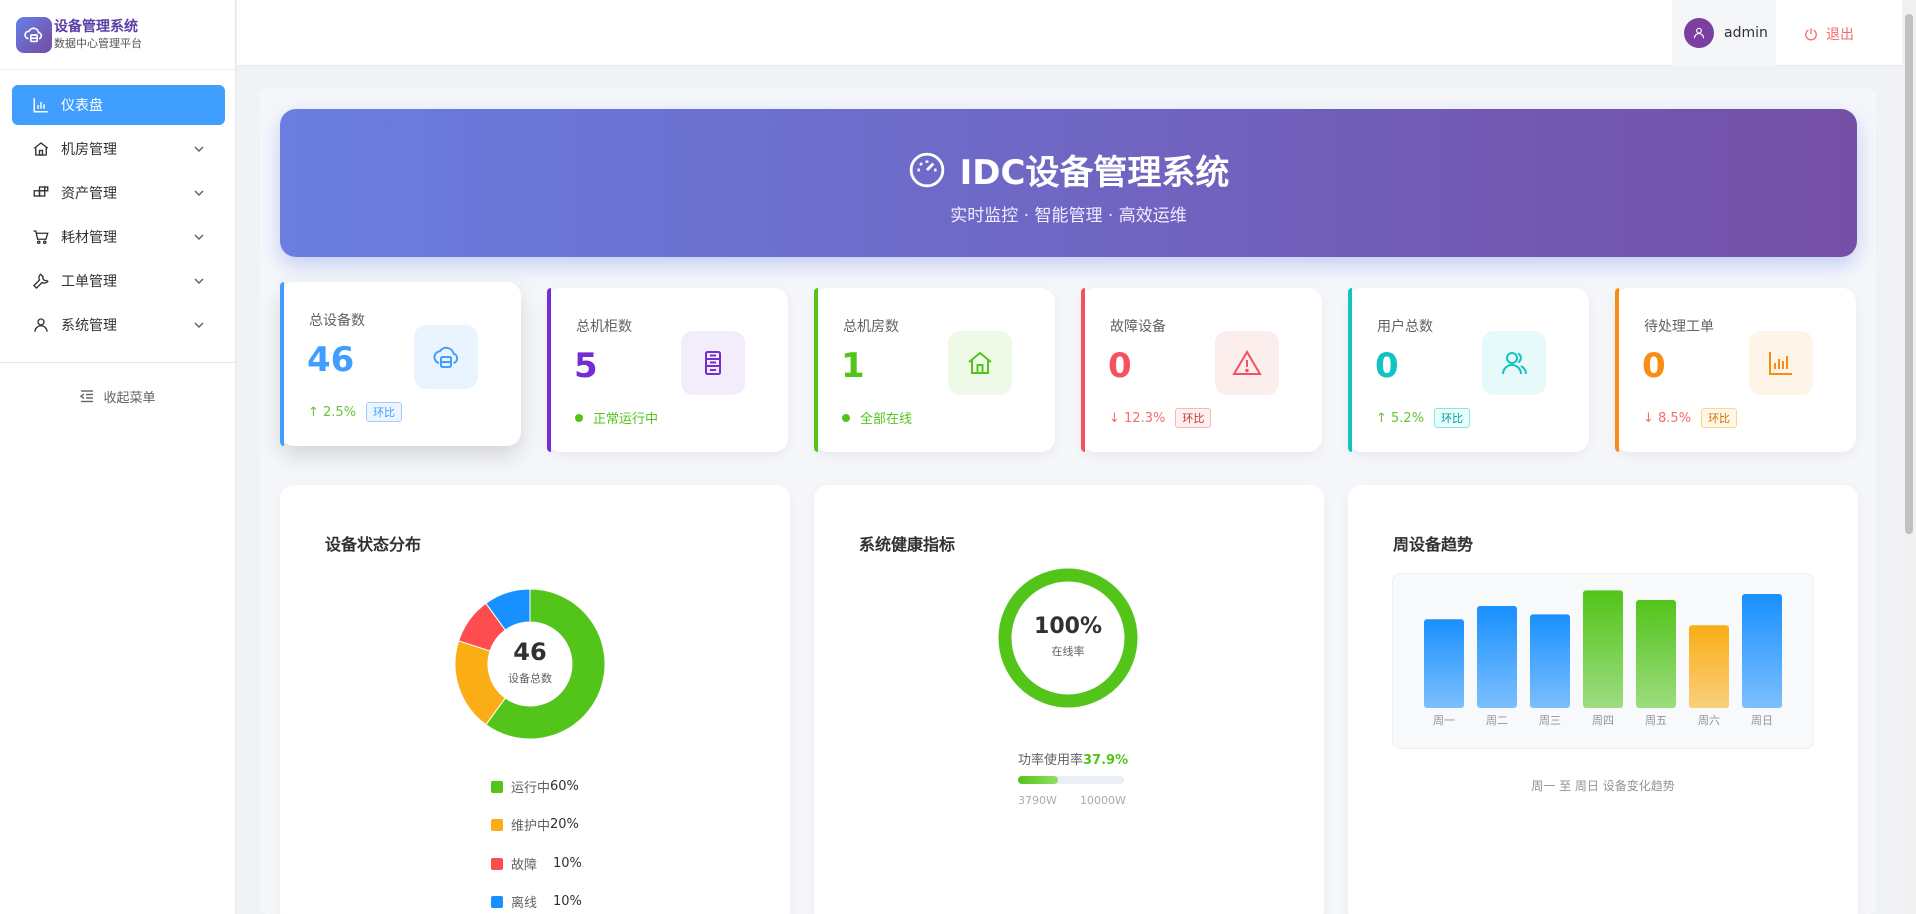  I want to click on stat-label: 总机柜数, so click(604, 327).